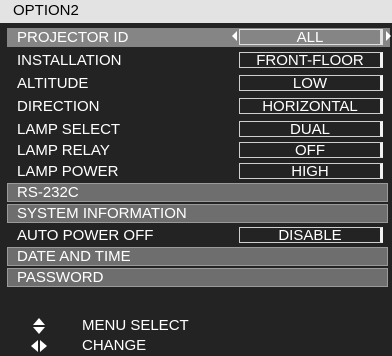 The height and width of the screenshot is (356, 392). I want to click on lamp-select-value: DUAL, so click(311, 129).